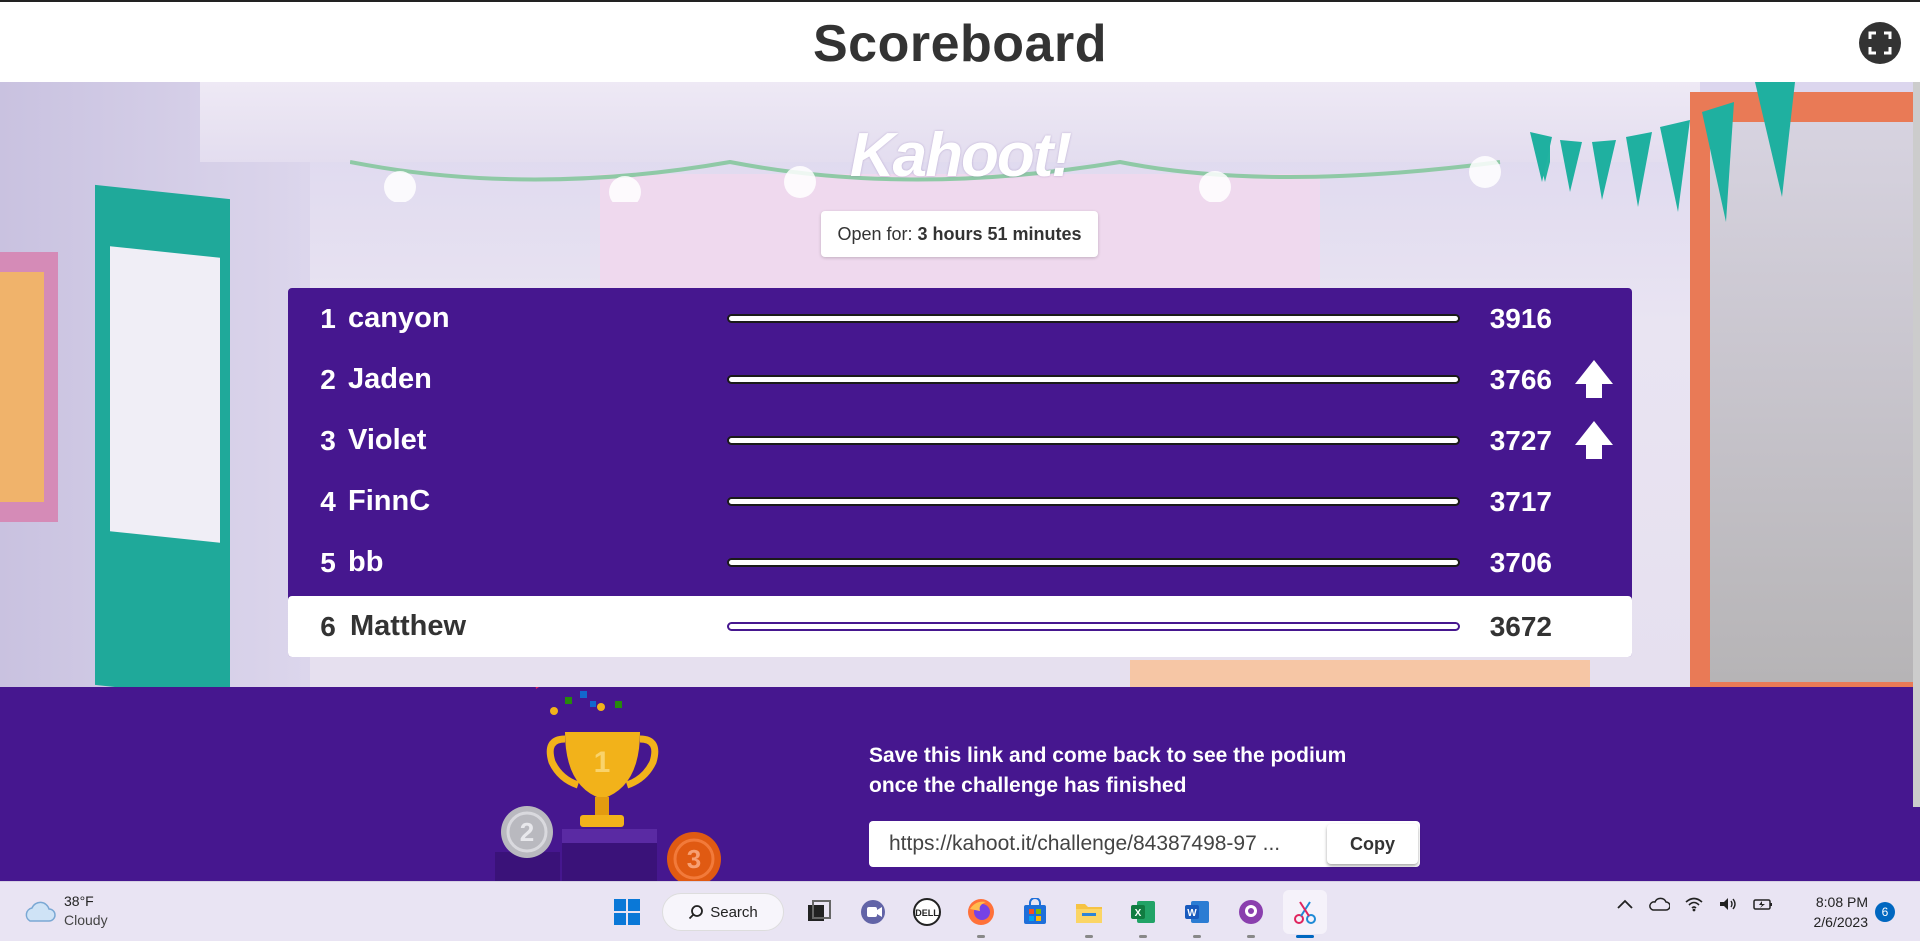 Image resolution: width=1920 pixels, height=941 pixels. What do you see at coordinates (1625, 904) in the screenshot?
I see `chevron-up-icon` at bounding box center [1625, 904].